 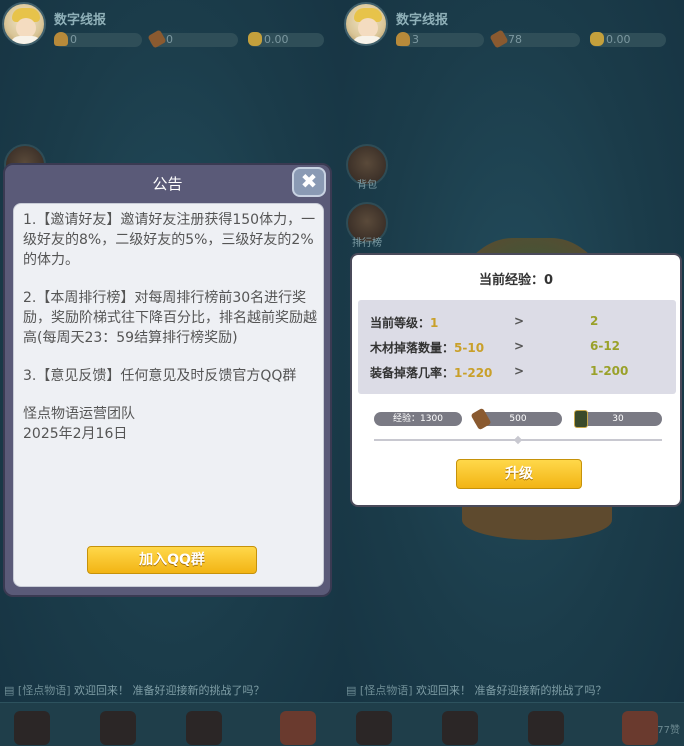 I want to click on announcement-date: 2025年2月16日, so click(x=75, y=434).